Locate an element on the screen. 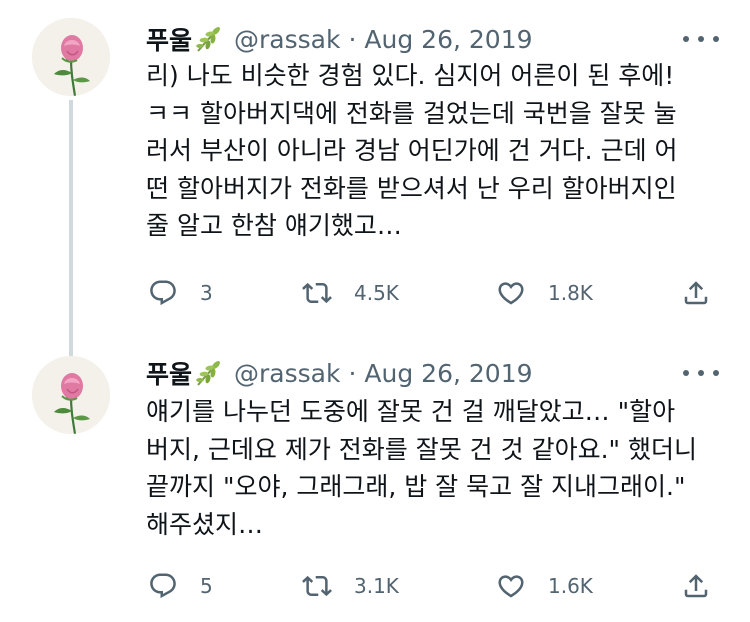  like-count: 1.8K is located at coordinates (570, 293).